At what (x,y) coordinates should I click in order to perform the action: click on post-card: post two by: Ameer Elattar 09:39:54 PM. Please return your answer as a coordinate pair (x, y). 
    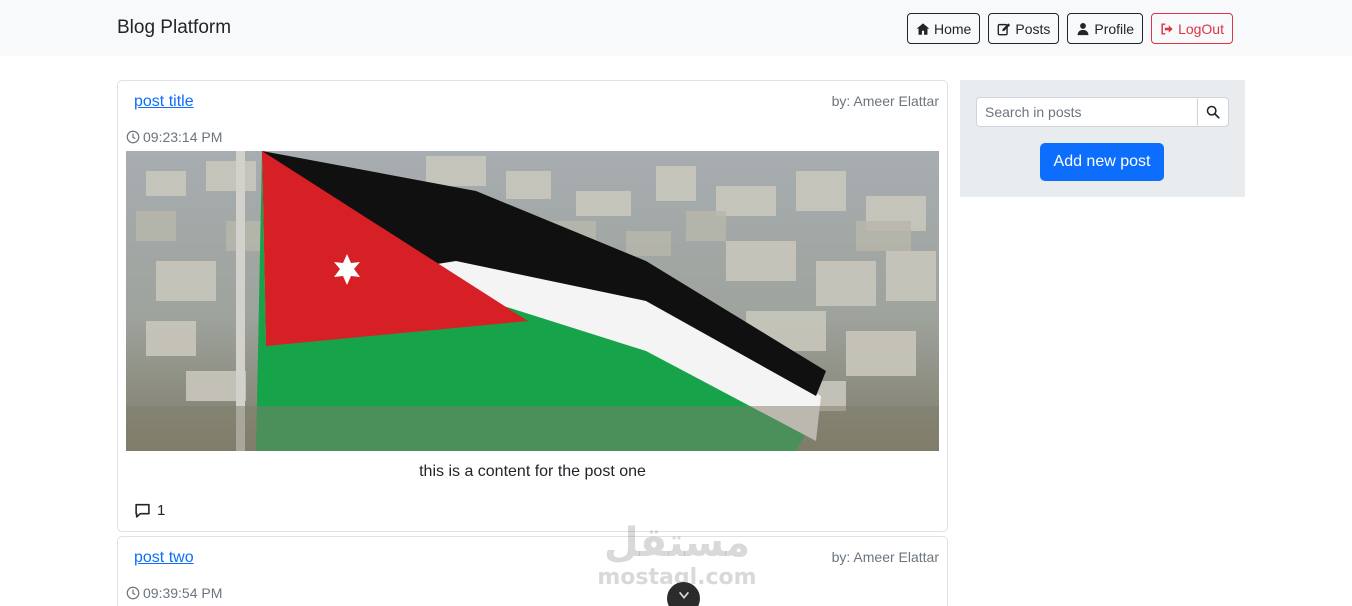
    Looking at the image, I should click on (532, 571).